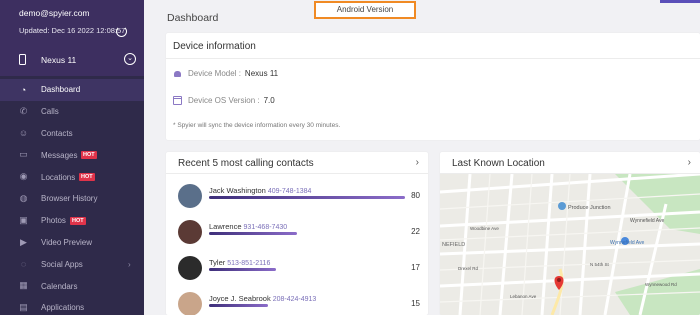  What do you see at coordinates (23, 133) in the screenshot?
I see `contacts-icon: ☺` at bounding box center [23, 133].